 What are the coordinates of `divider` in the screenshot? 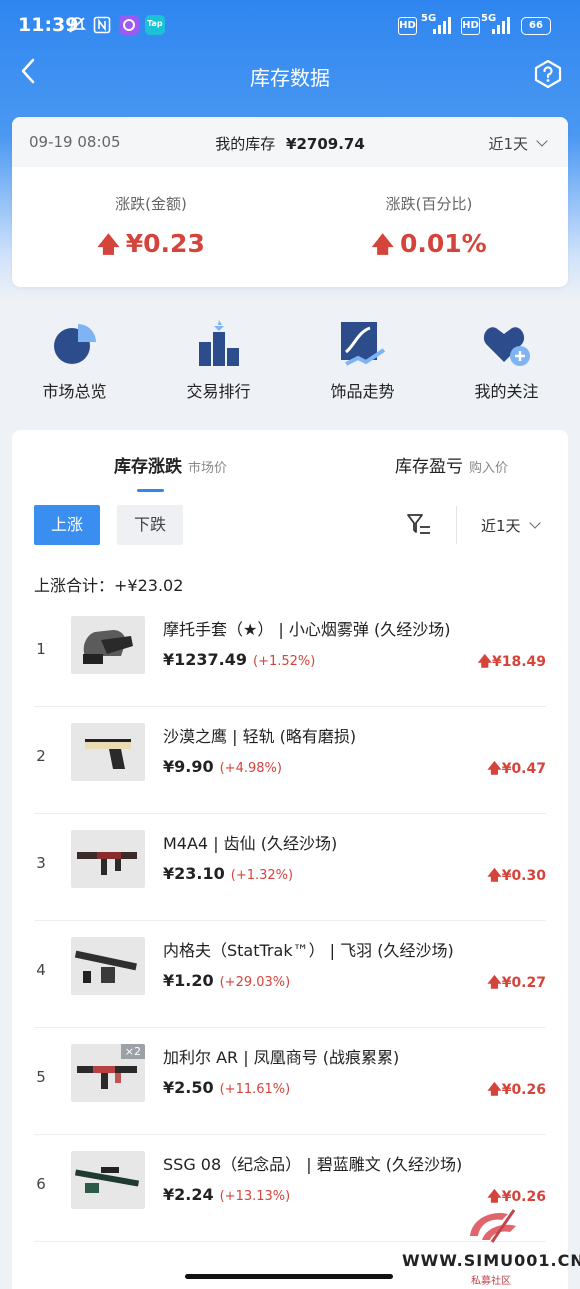 It's located at (456, 525).